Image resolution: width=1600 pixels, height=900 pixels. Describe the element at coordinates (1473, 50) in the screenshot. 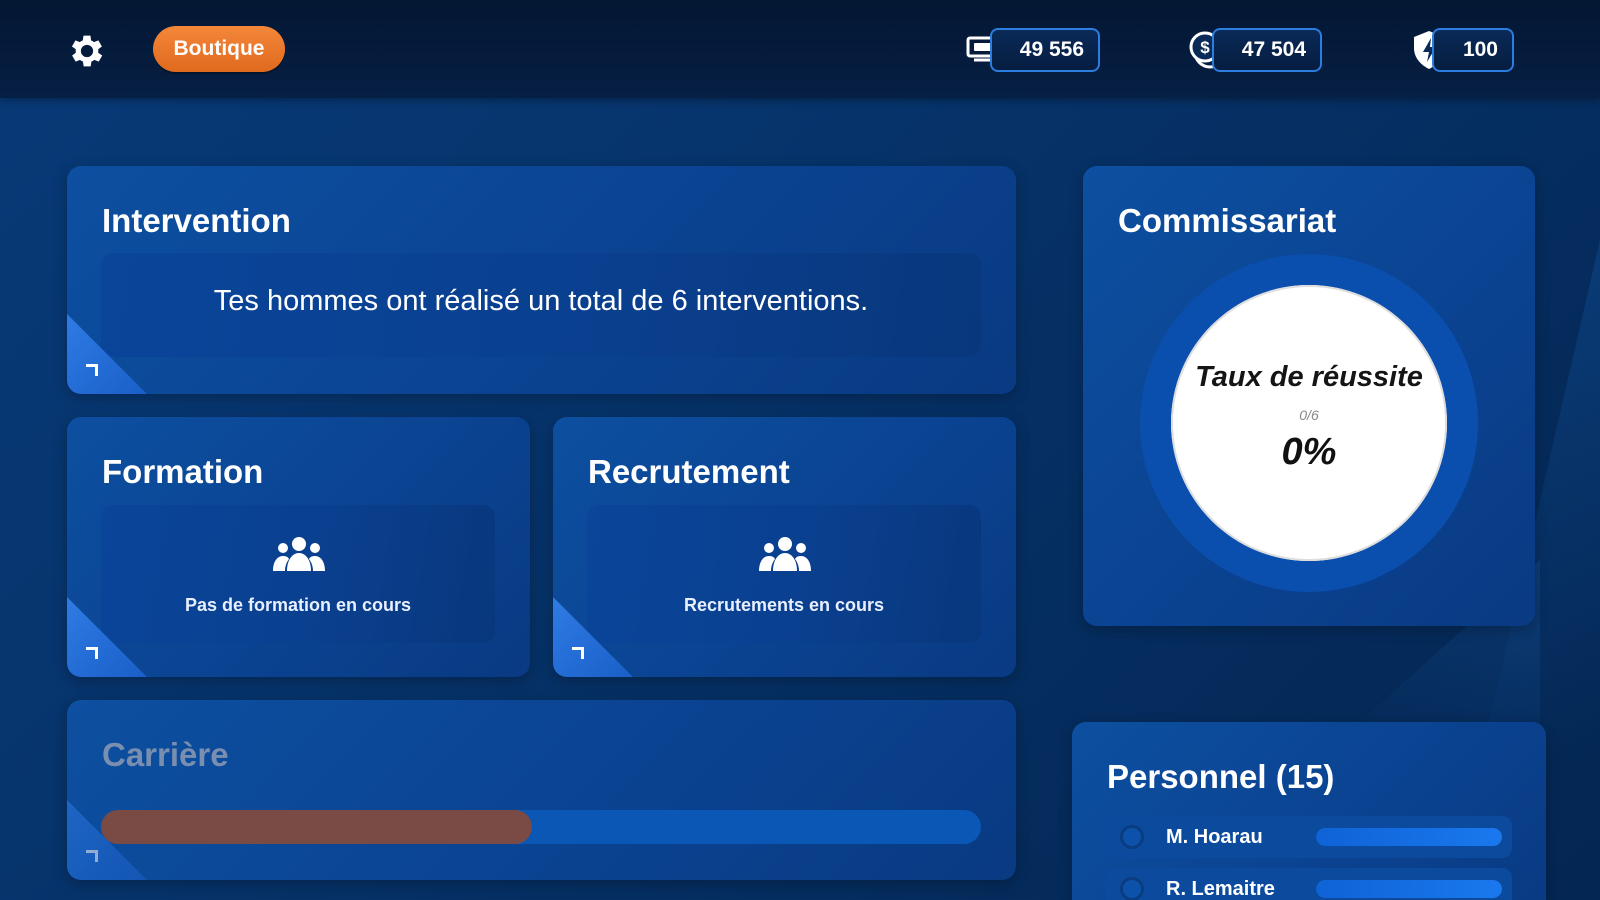

I see `energy-counter: 100` at that location.